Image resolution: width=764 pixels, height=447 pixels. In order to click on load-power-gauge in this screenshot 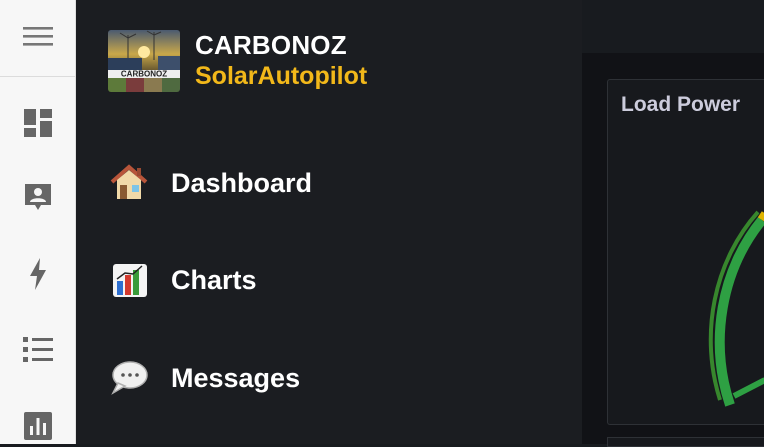, I will do `click(736, 308)`.